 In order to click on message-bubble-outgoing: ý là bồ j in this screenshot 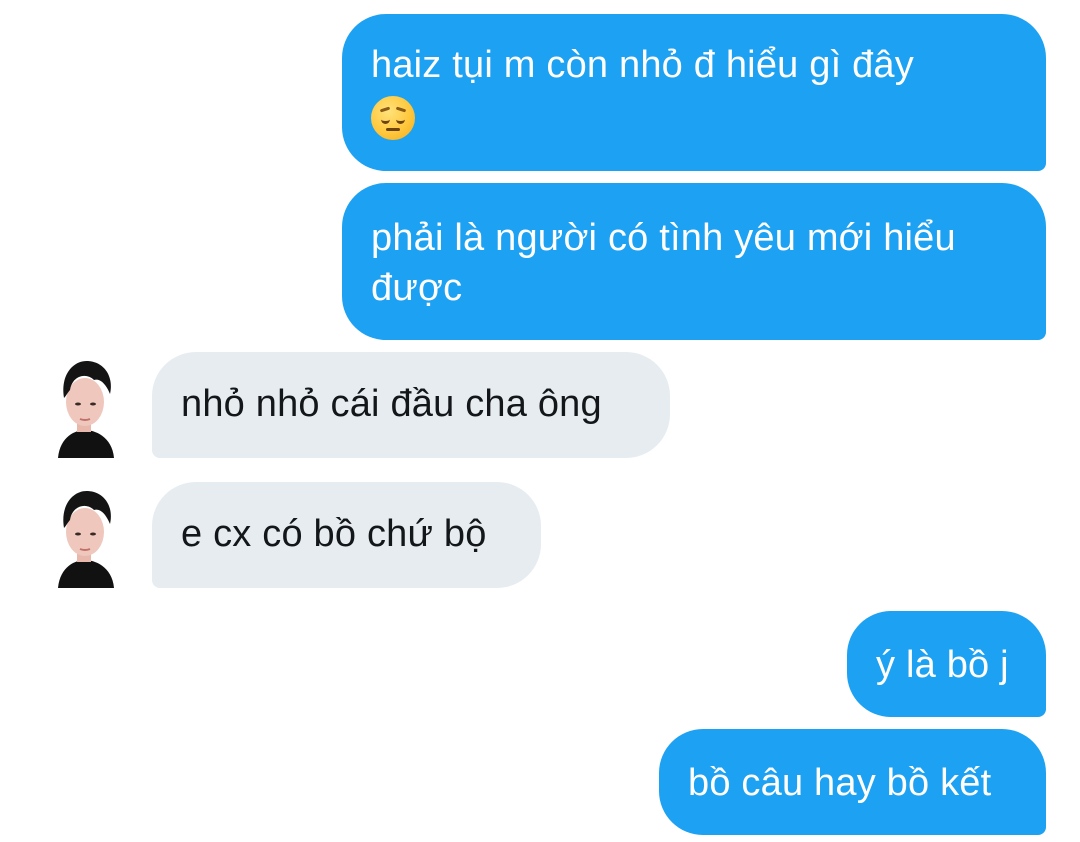, I will do `click(946, 664)`.